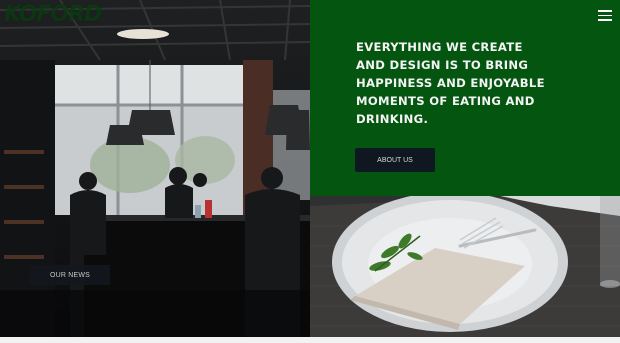 The width and height of the screenshot is (620, 343). Describe the element at coordinates (395, 160) in the screenshot. I see `about-us-button: ABOUT US` at that location.